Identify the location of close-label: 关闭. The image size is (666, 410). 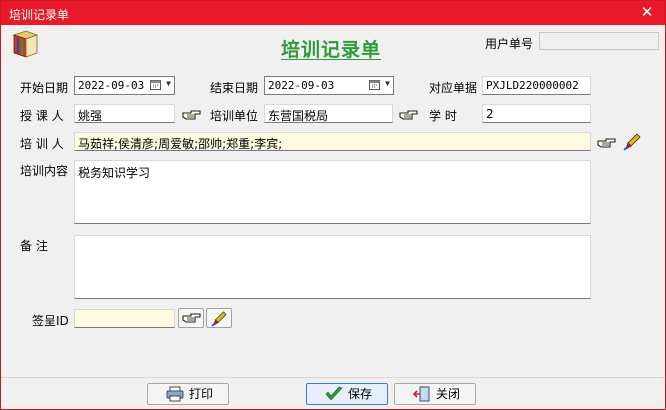
(448, 394).